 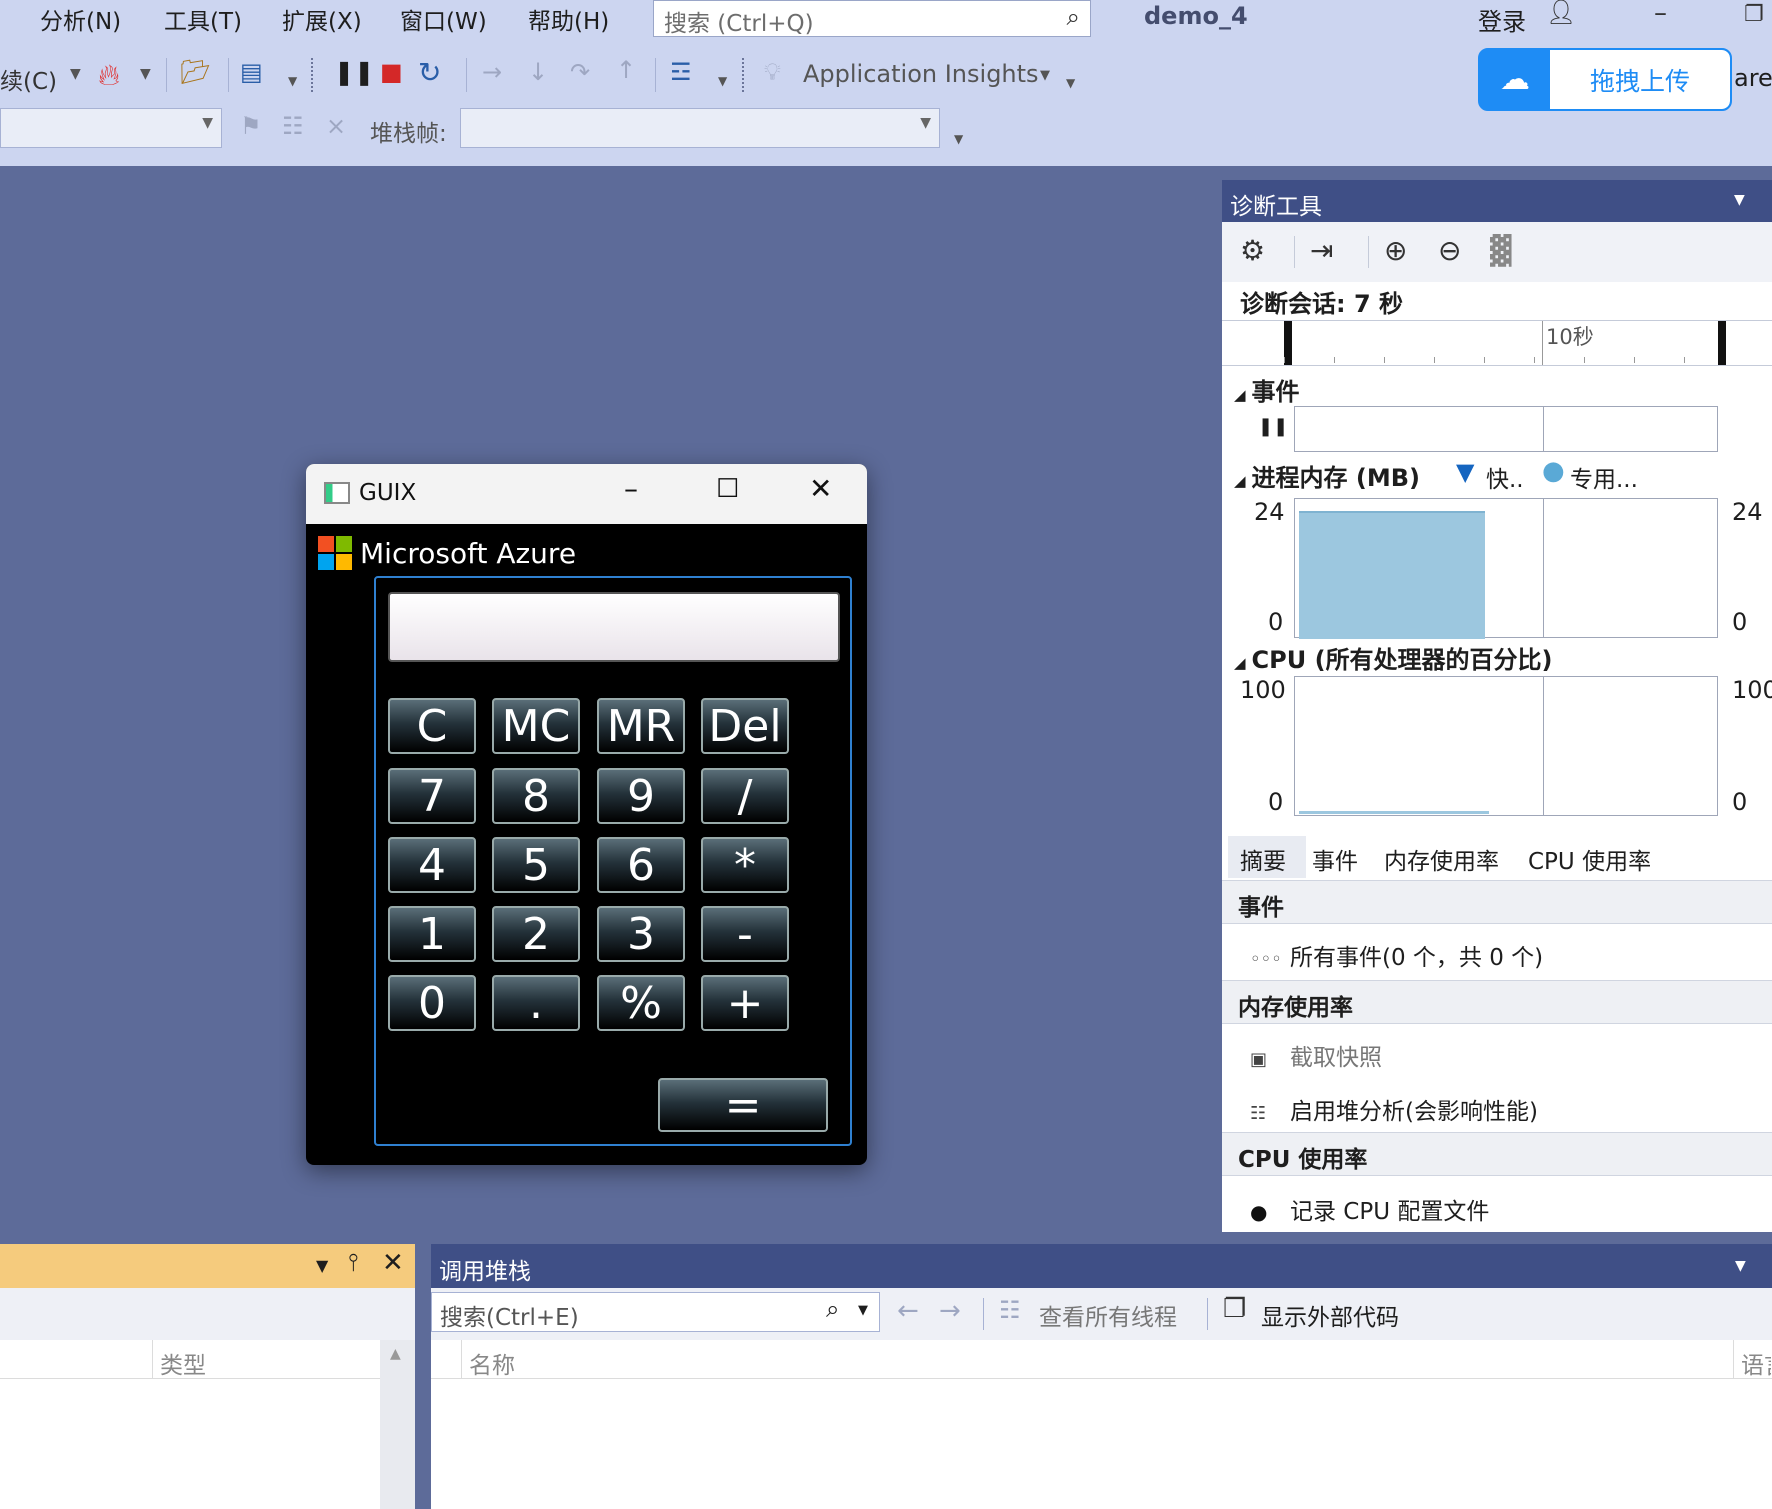 I want to click on menu-analyze: 分析(N), so click(x=80, y=19).